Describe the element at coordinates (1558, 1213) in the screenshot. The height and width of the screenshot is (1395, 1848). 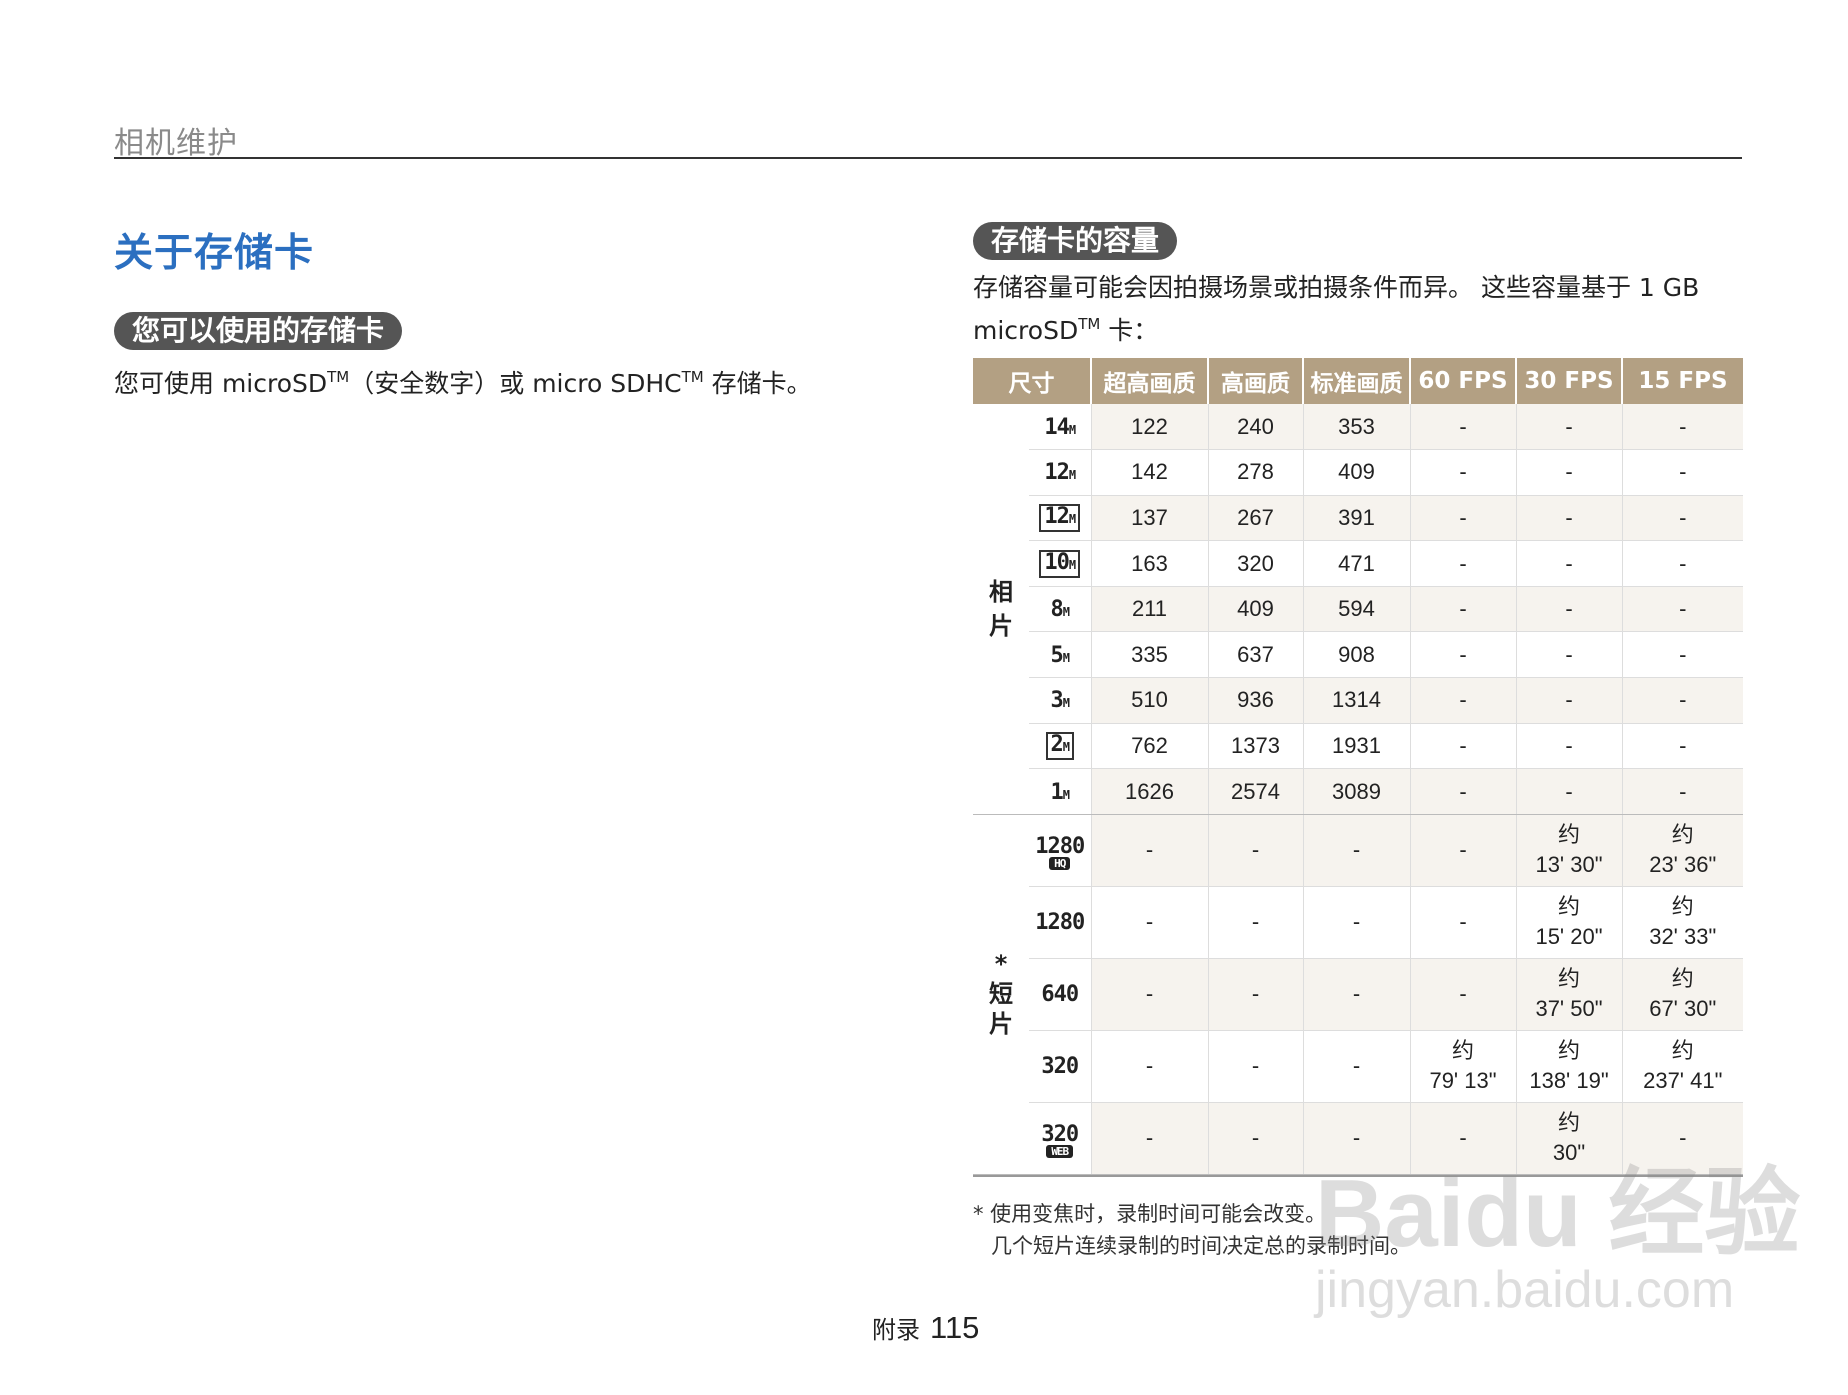
I see `watermark-logo-text: Baidu 经验` at that location.